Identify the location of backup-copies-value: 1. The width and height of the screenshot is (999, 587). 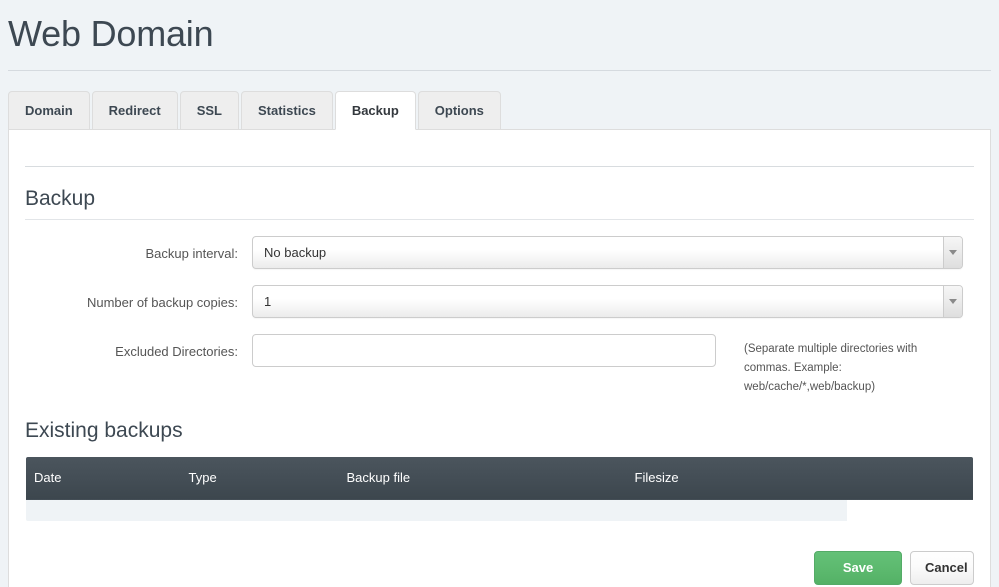
(268, 301).